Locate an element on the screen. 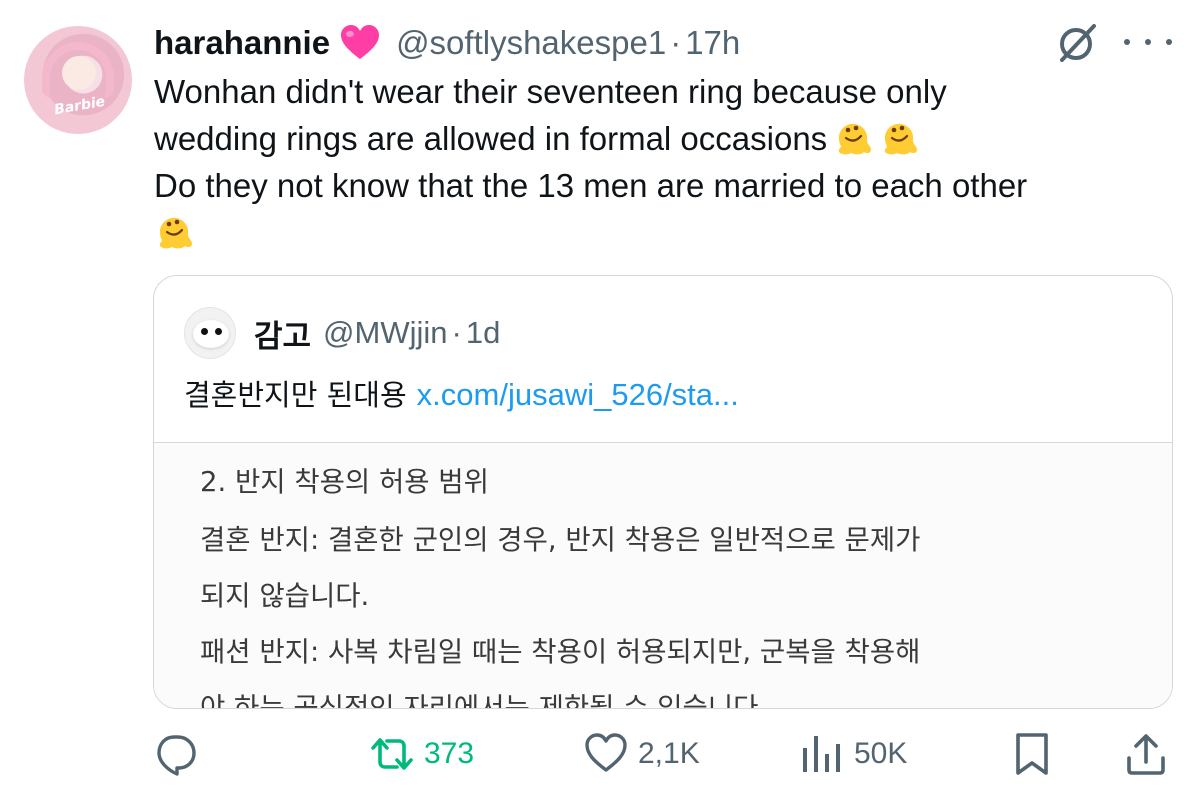  user-handle: @softlyshakespe1 is located at coordinates (531, 43).